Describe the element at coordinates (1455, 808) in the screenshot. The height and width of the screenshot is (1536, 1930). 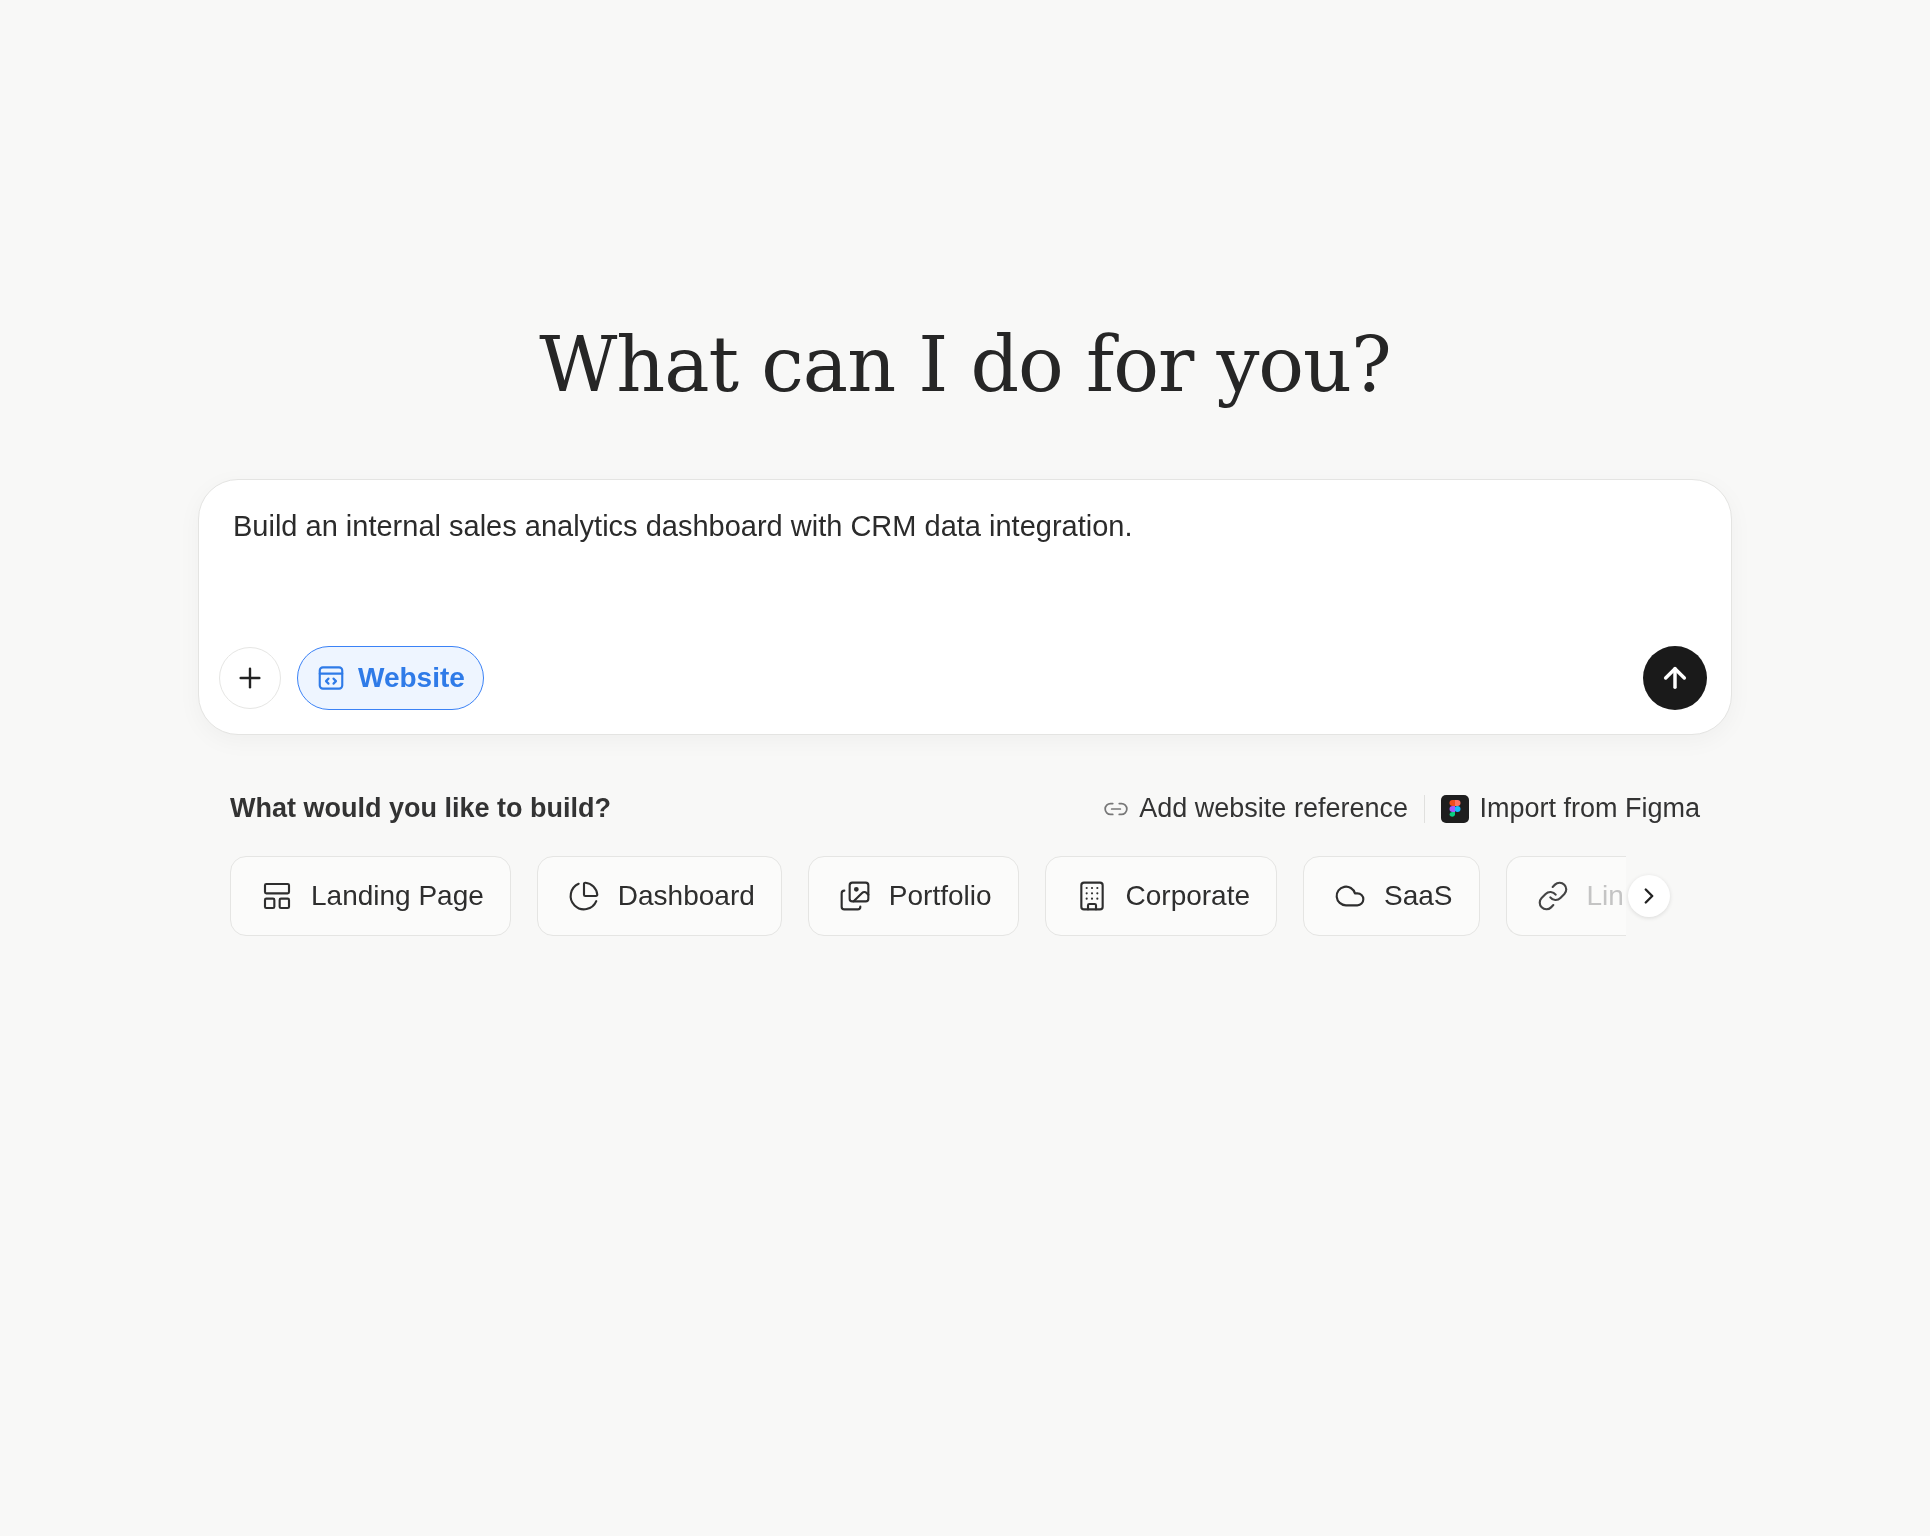
I see `figma-icon` at that location.